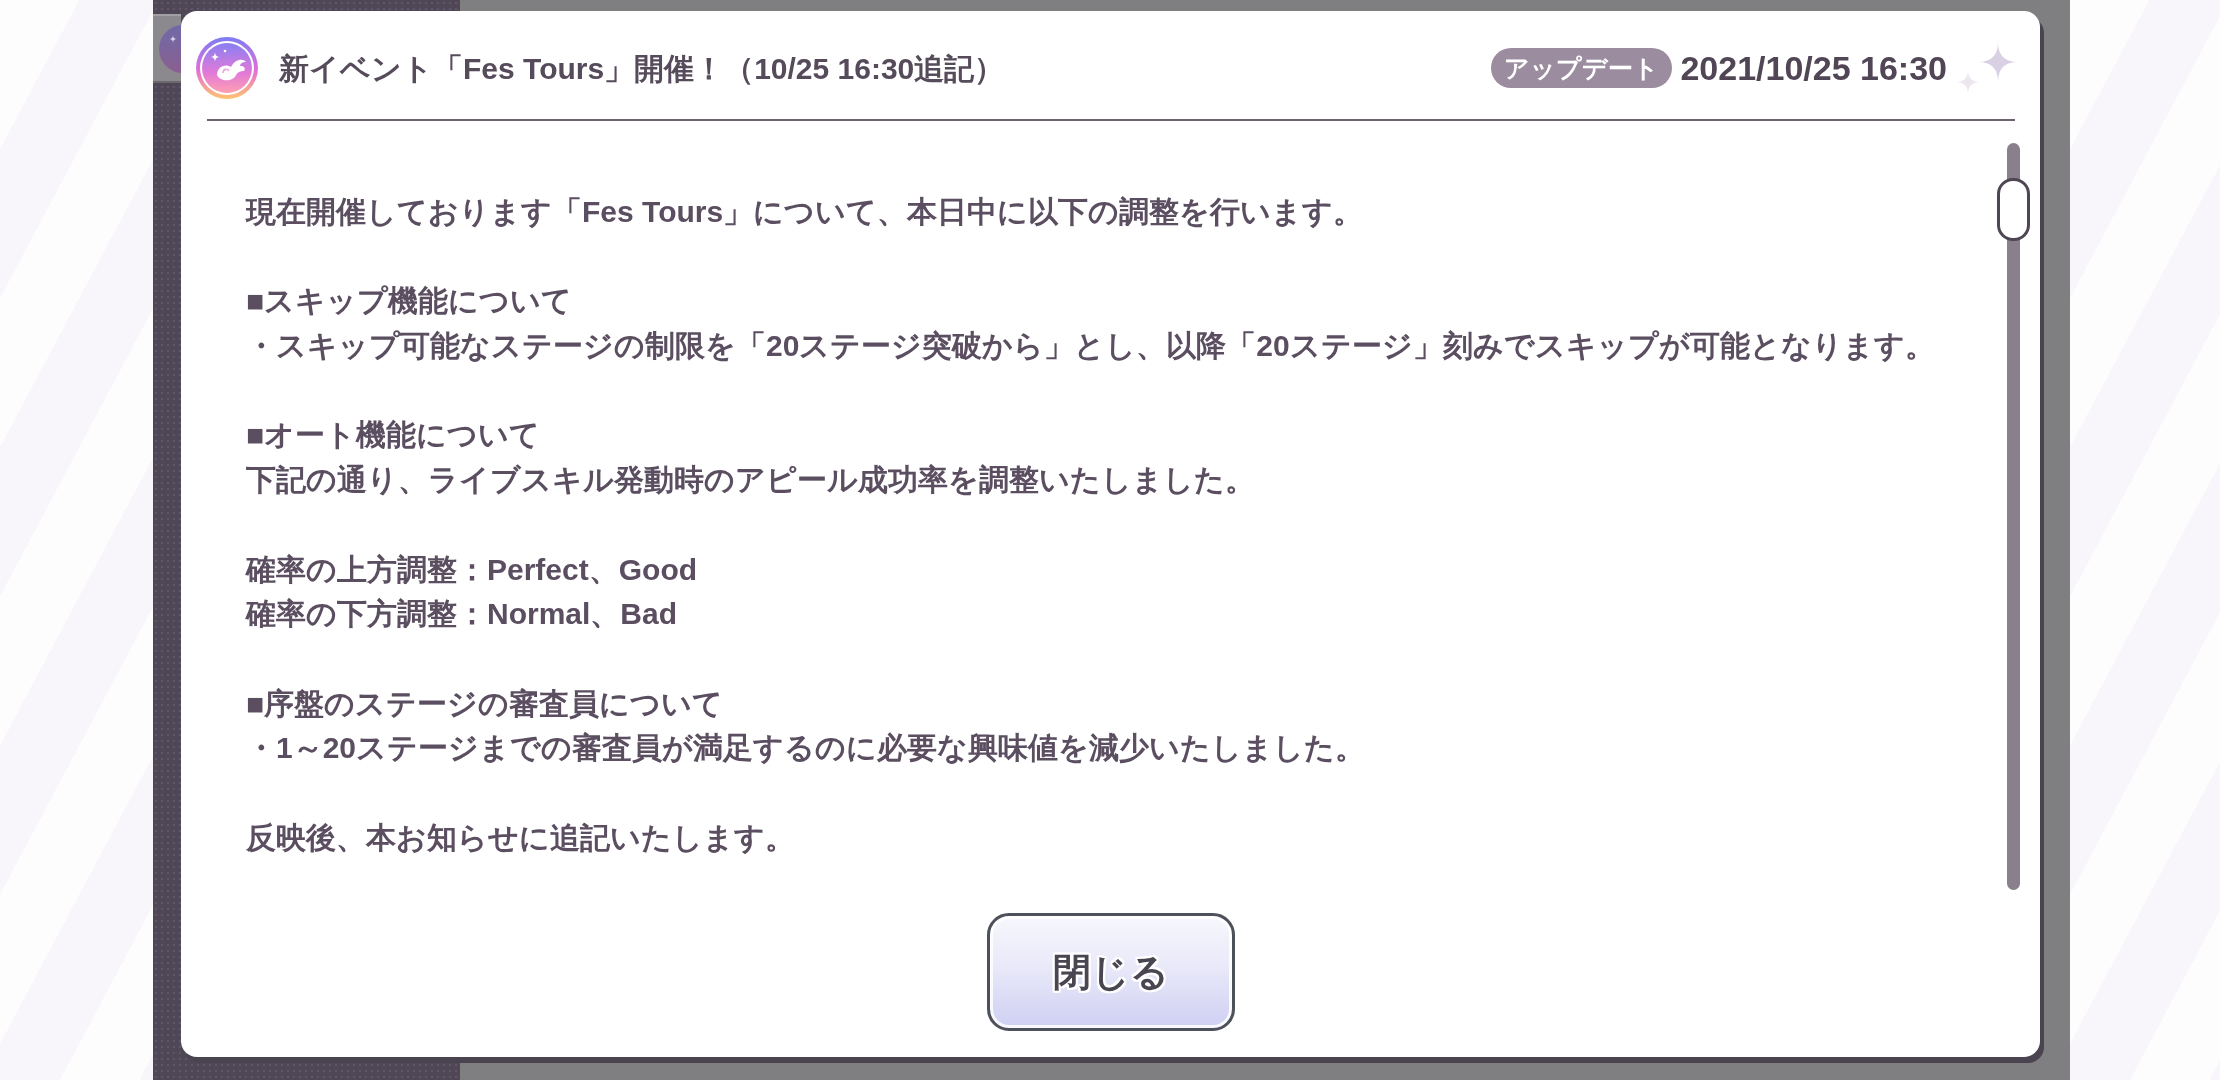 The image size is (2220, 1080). I want to click on notice-text: ・1～20ステージまでの審査員が満足するのに必要な興味値を減少いたしました。, so click(806, 748).